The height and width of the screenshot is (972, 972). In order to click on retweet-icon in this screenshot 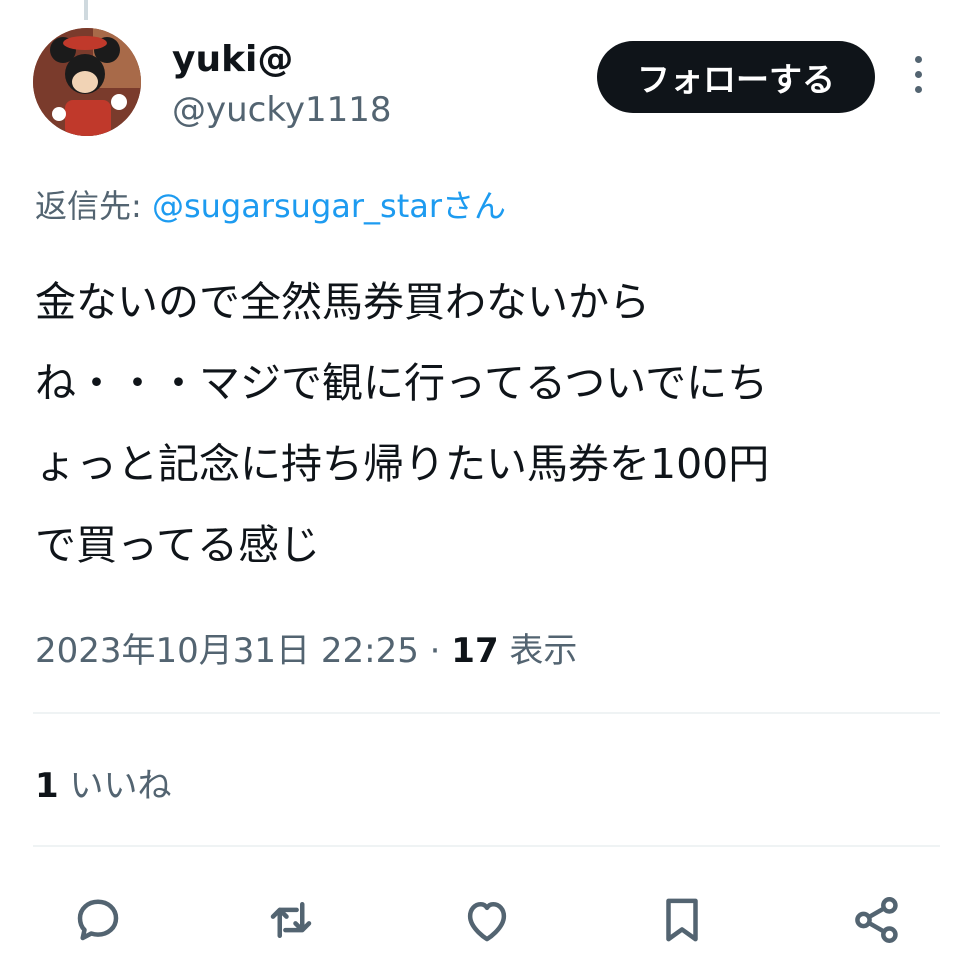, I will do `click(291, 920)`.